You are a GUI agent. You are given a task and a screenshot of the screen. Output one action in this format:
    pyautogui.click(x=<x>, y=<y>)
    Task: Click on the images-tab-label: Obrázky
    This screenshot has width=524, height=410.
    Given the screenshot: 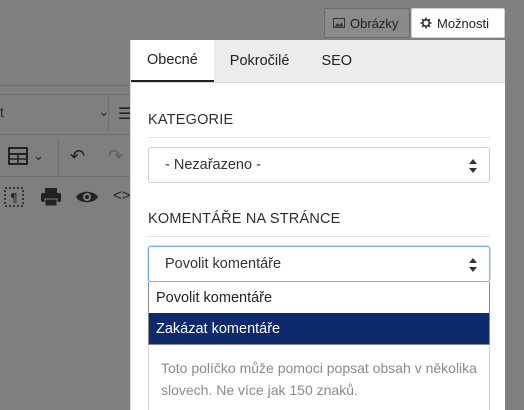 What is the action you would take?
    pyautogui.click(x=374, y=23)
    